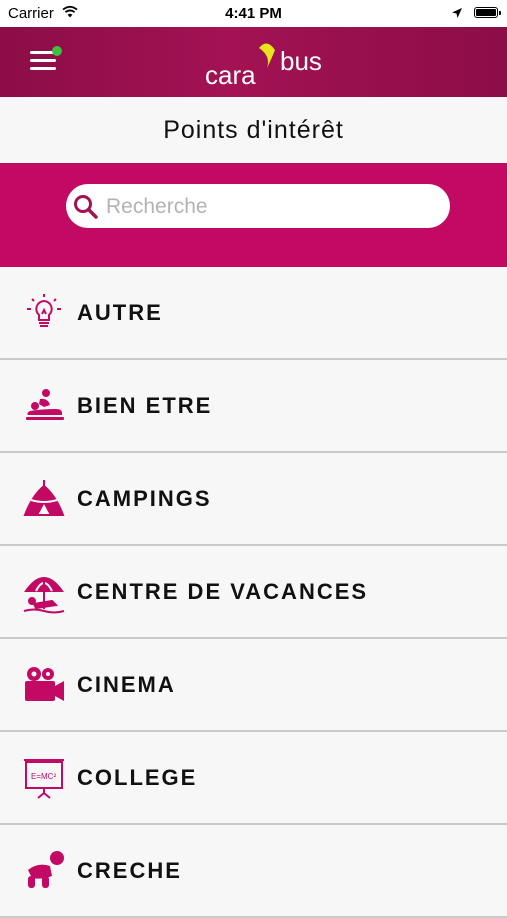 This screenshot has height=918, width=507. What do you see at coordinates (44, 500) in the screenshot?
I see `tent-icon` at bounding box center [44, 500].